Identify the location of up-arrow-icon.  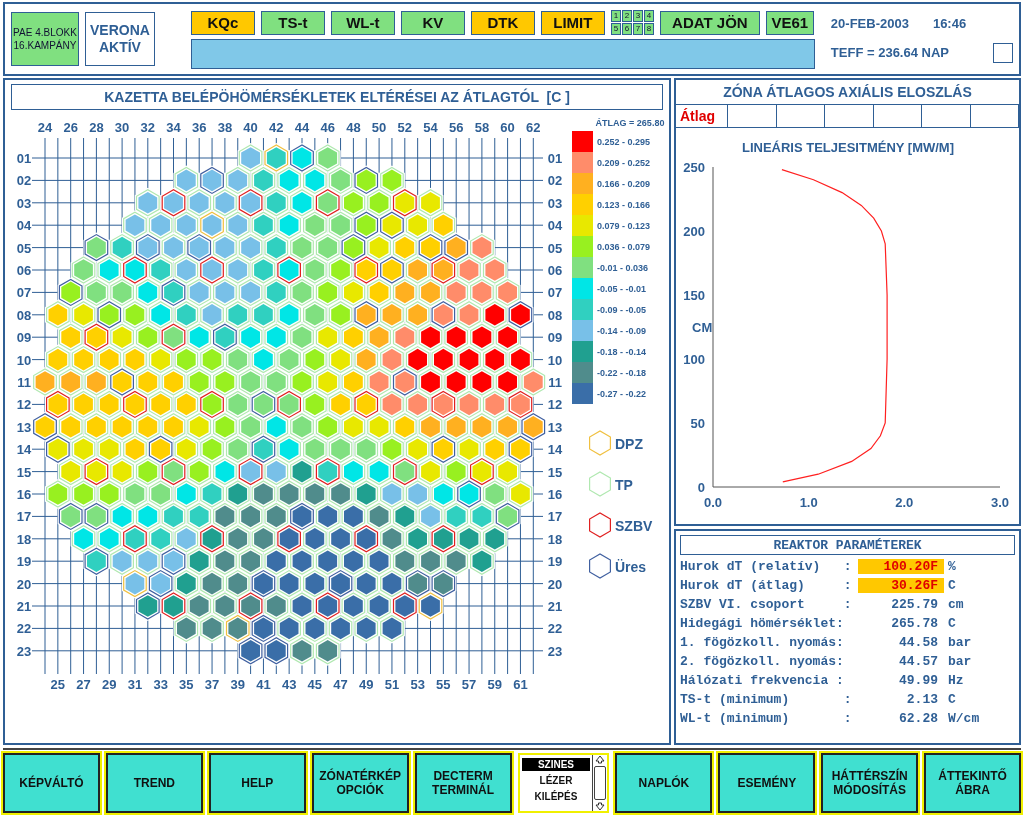
(600, 759).